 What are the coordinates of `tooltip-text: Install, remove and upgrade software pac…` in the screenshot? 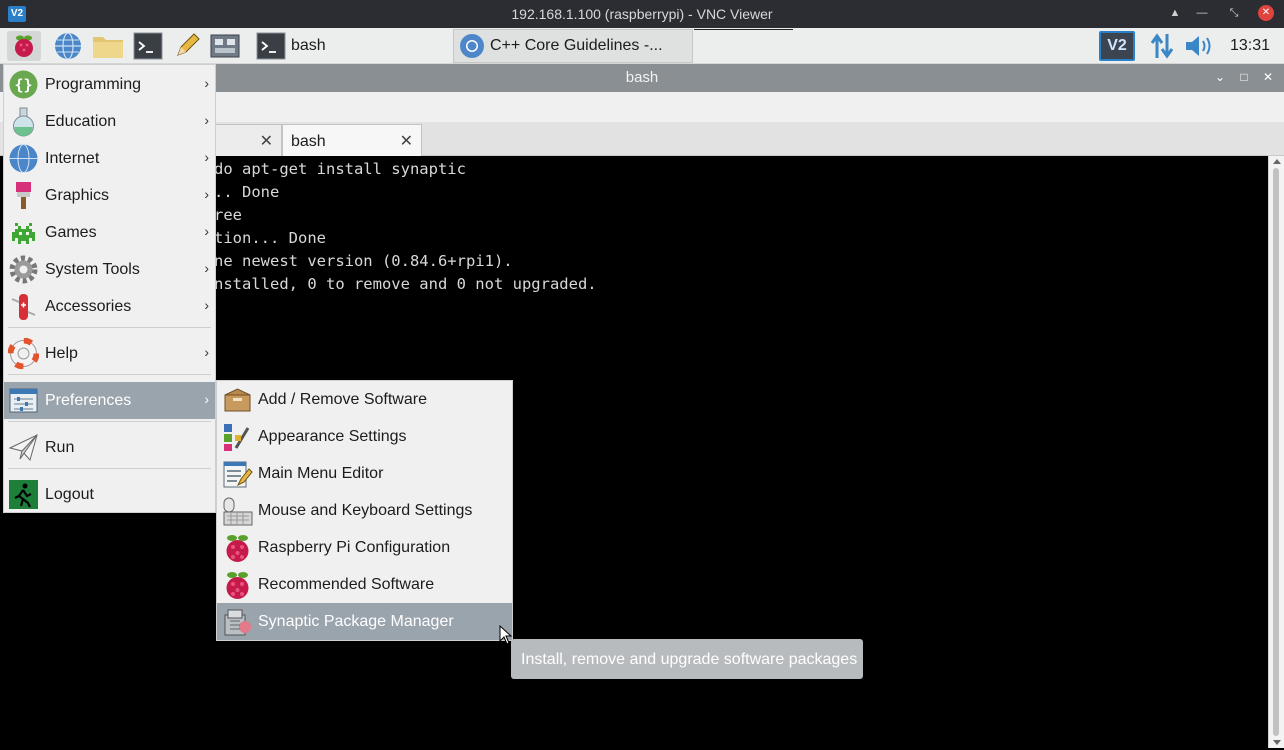 It's located at (689, 659).